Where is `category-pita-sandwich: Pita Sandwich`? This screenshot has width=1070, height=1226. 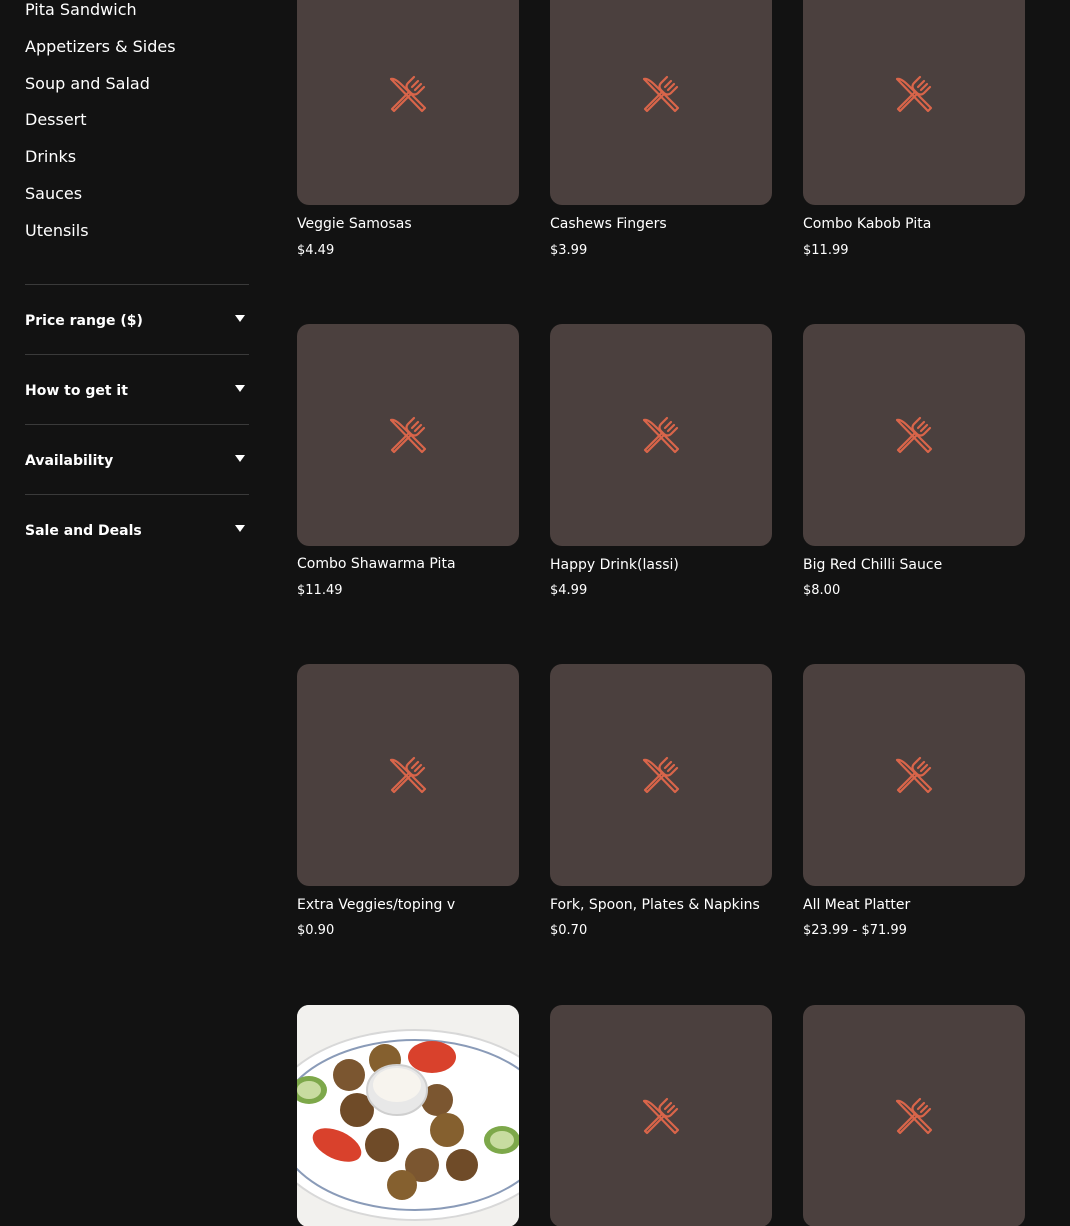
category-pita-sandwich: Pita Sandwich is located at coordinates (137, 13).